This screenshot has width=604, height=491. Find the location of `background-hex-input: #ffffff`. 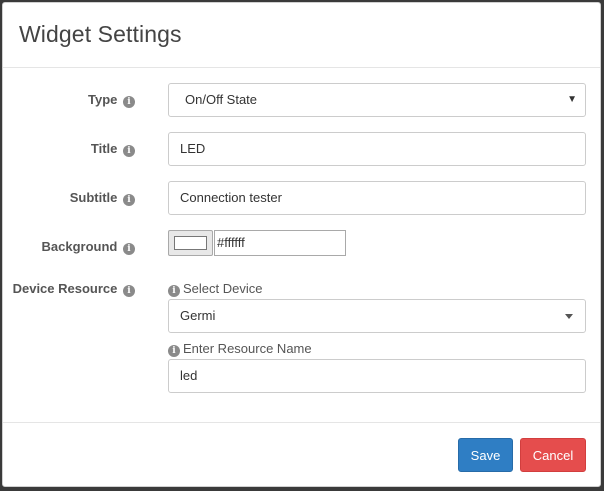

background-hex-input: #ffffff is located at coordinates (280, 243).